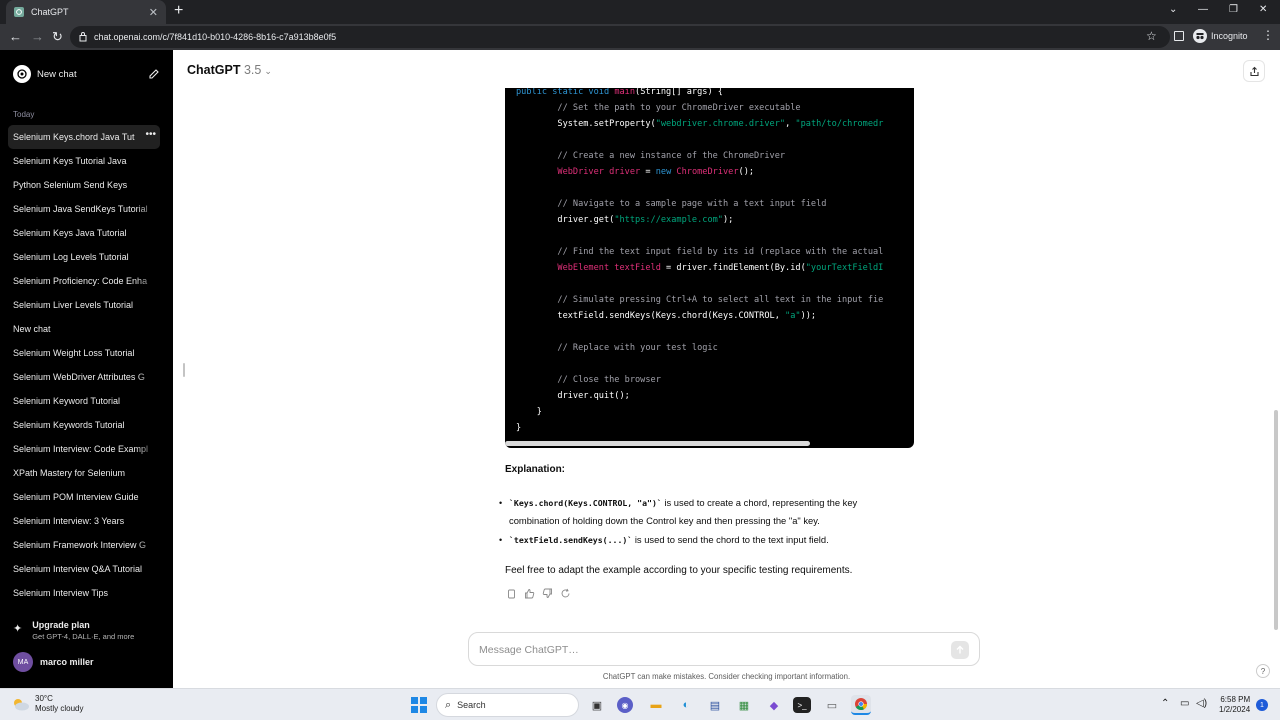 This screenshot has height=720, width=1280. Describe the element at coordinates (148, 134) in the screenshot. I see `more-options-icon: •••` at that location.